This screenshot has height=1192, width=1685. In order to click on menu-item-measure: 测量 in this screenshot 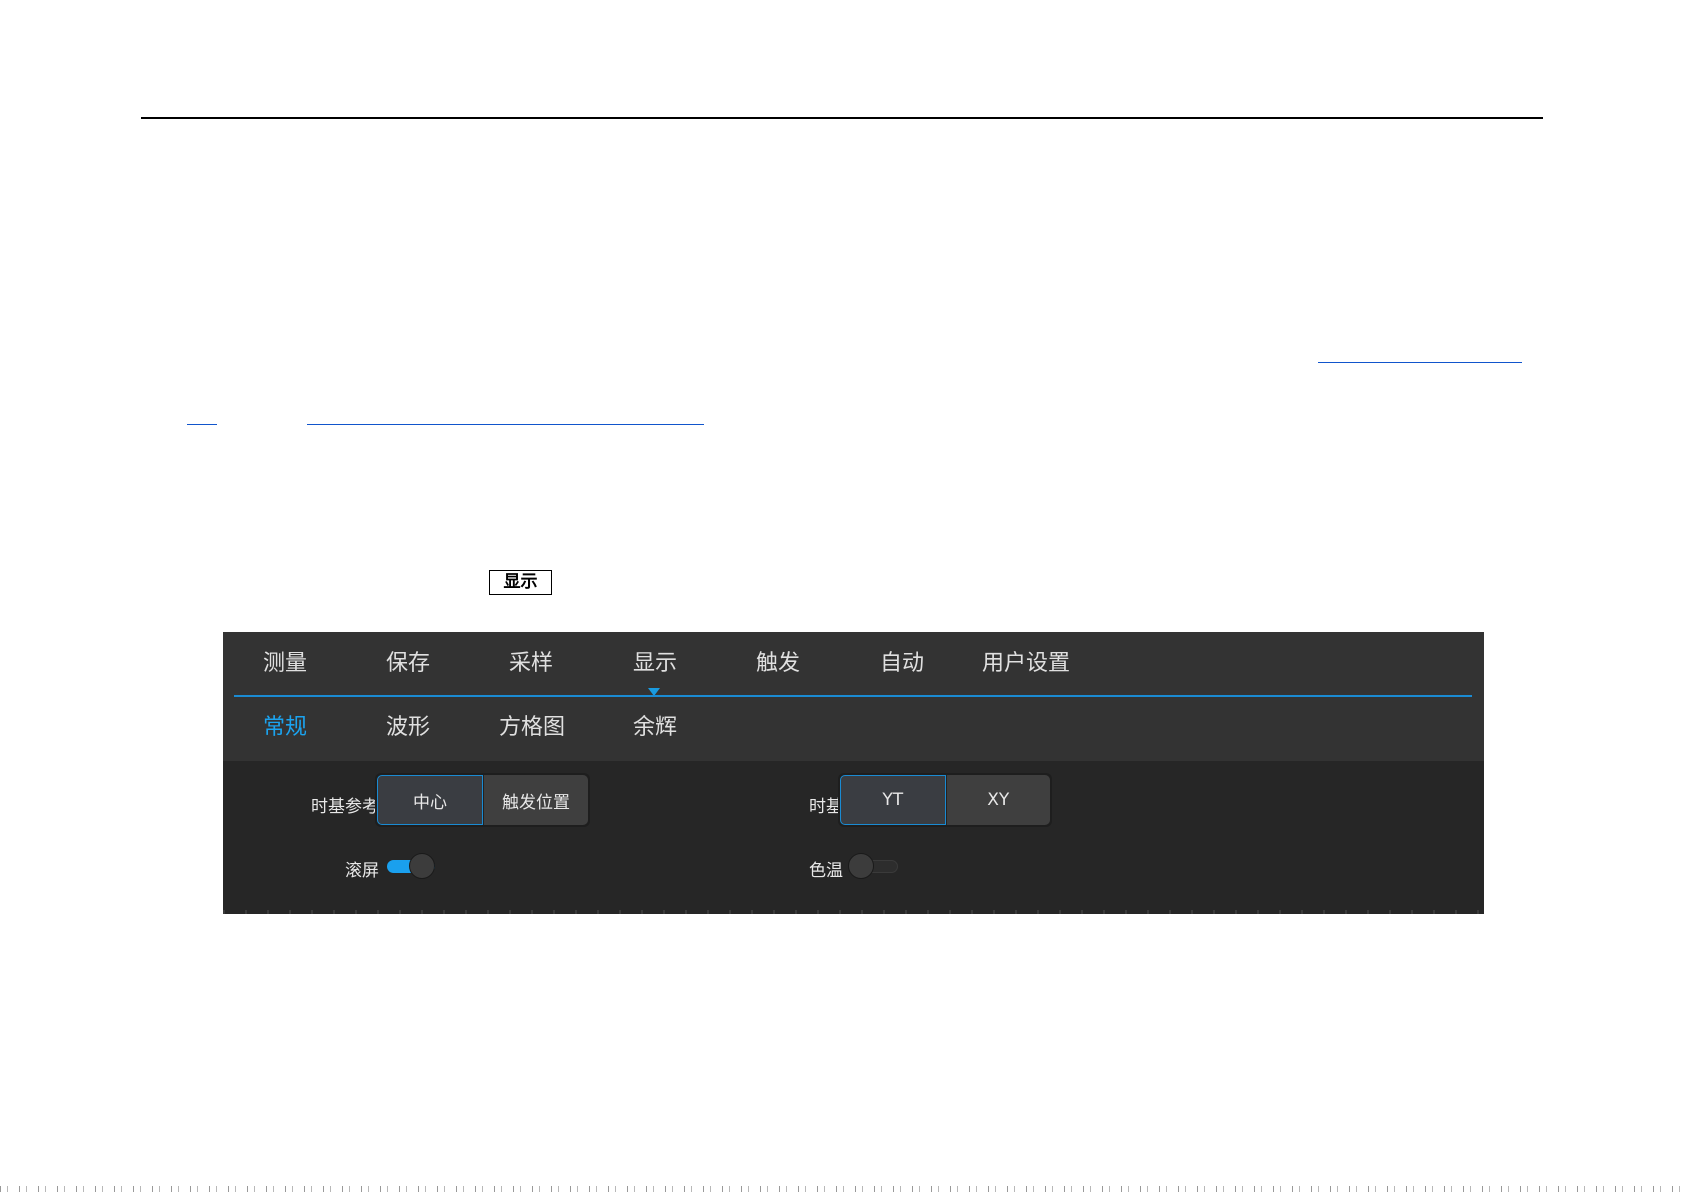, I will do `click(285, 664)`.